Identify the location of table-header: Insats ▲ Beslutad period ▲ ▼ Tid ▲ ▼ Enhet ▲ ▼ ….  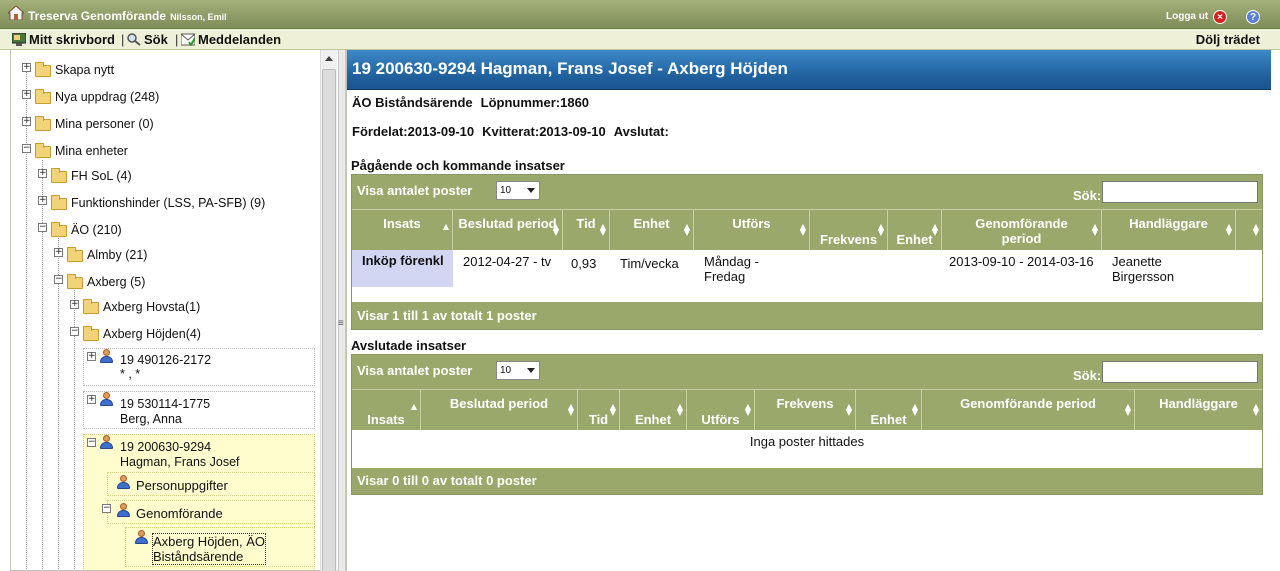
(807, 229).